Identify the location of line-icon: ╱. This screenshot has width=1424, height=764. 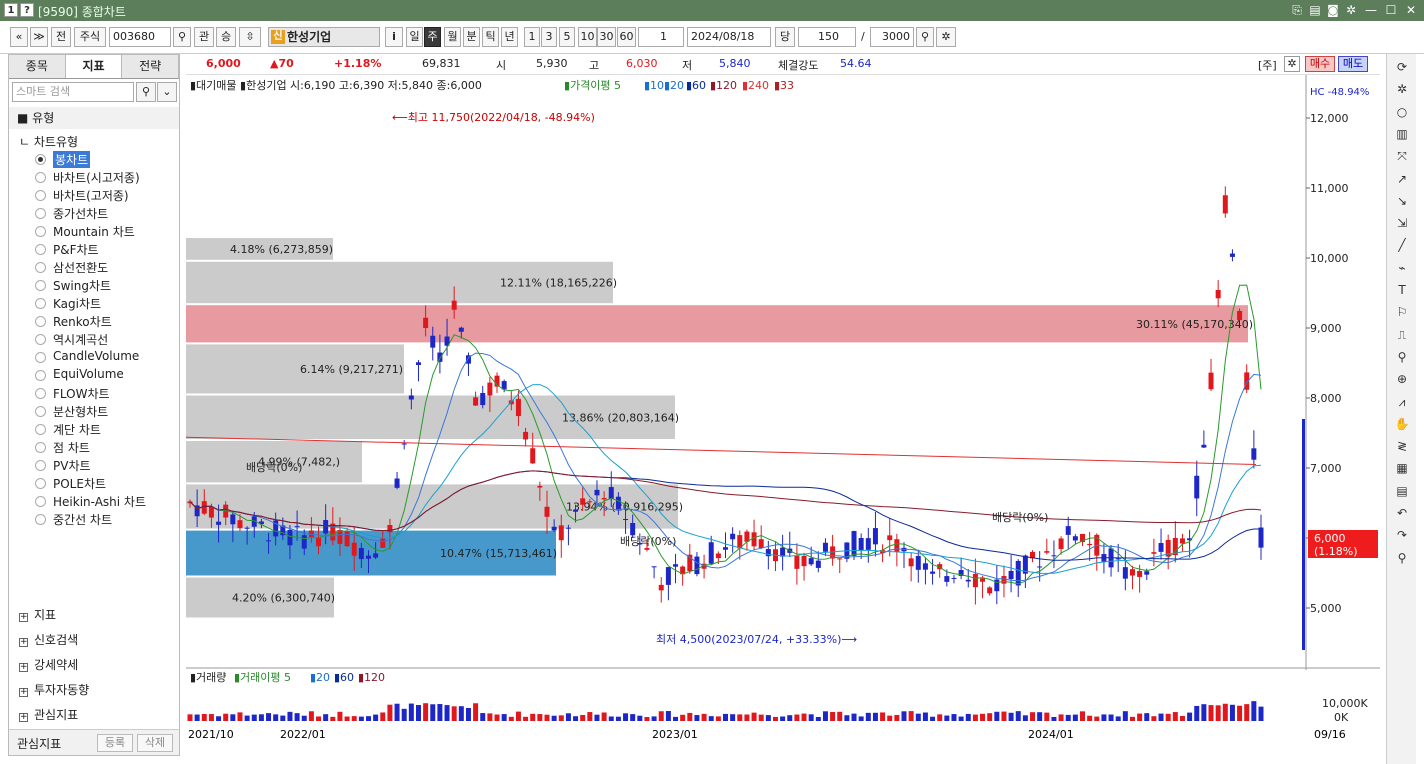
(1402, 245).